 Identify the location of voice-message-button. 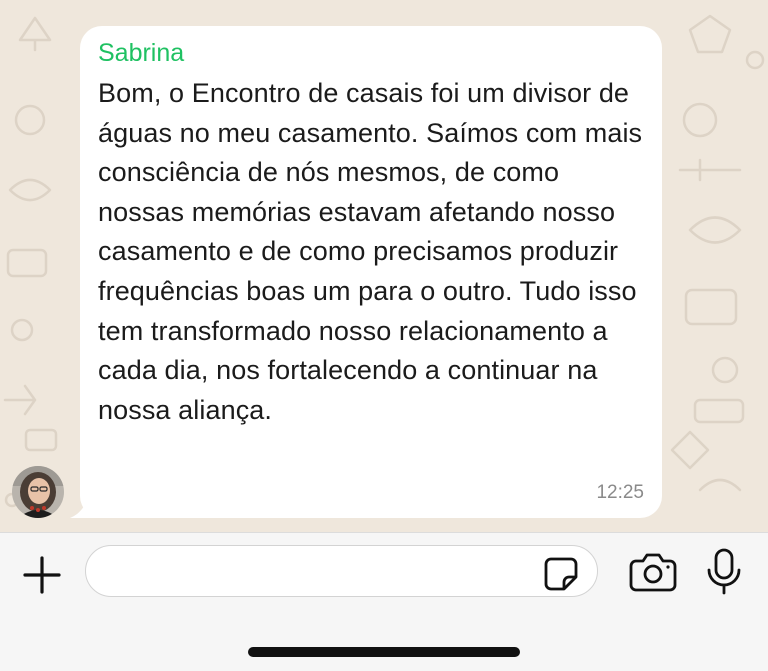
(724, 572).